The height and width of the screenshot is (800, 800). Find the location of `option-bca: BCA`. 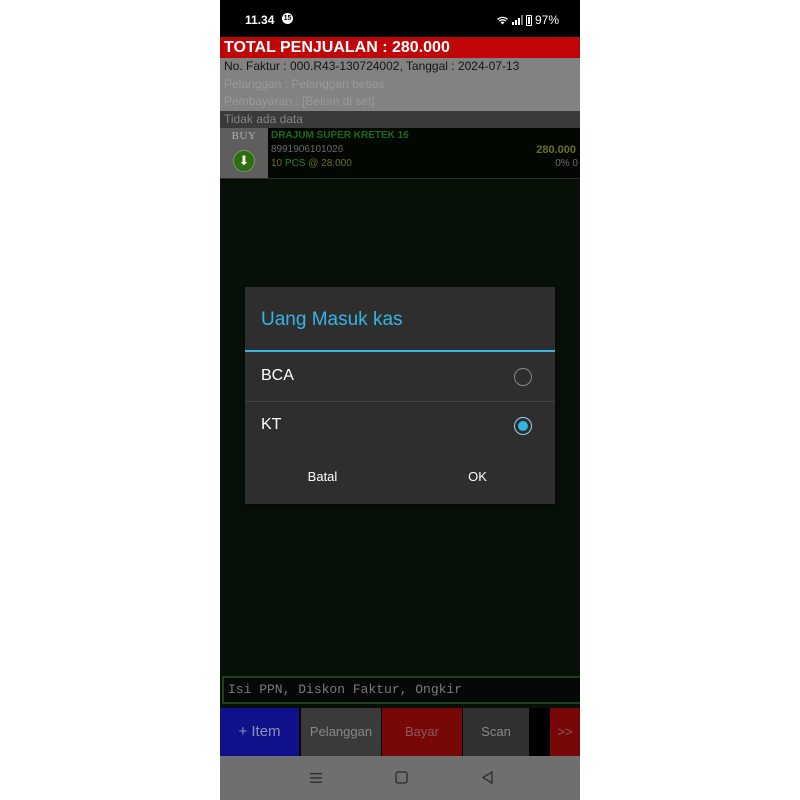

option-bca: BCA is located at coordinates (400, 377).